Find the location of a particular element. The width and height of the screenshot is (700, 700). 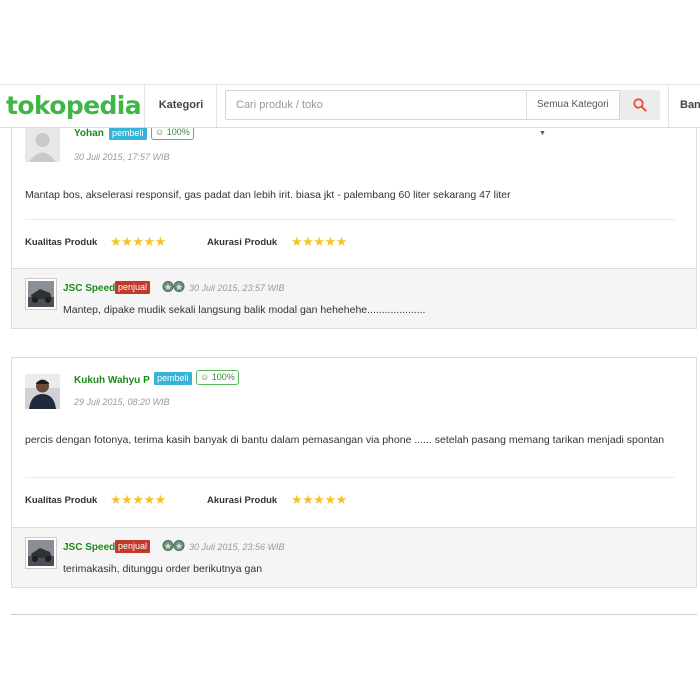

bantuan-menu: Ban is located at coordinates (690, 106).